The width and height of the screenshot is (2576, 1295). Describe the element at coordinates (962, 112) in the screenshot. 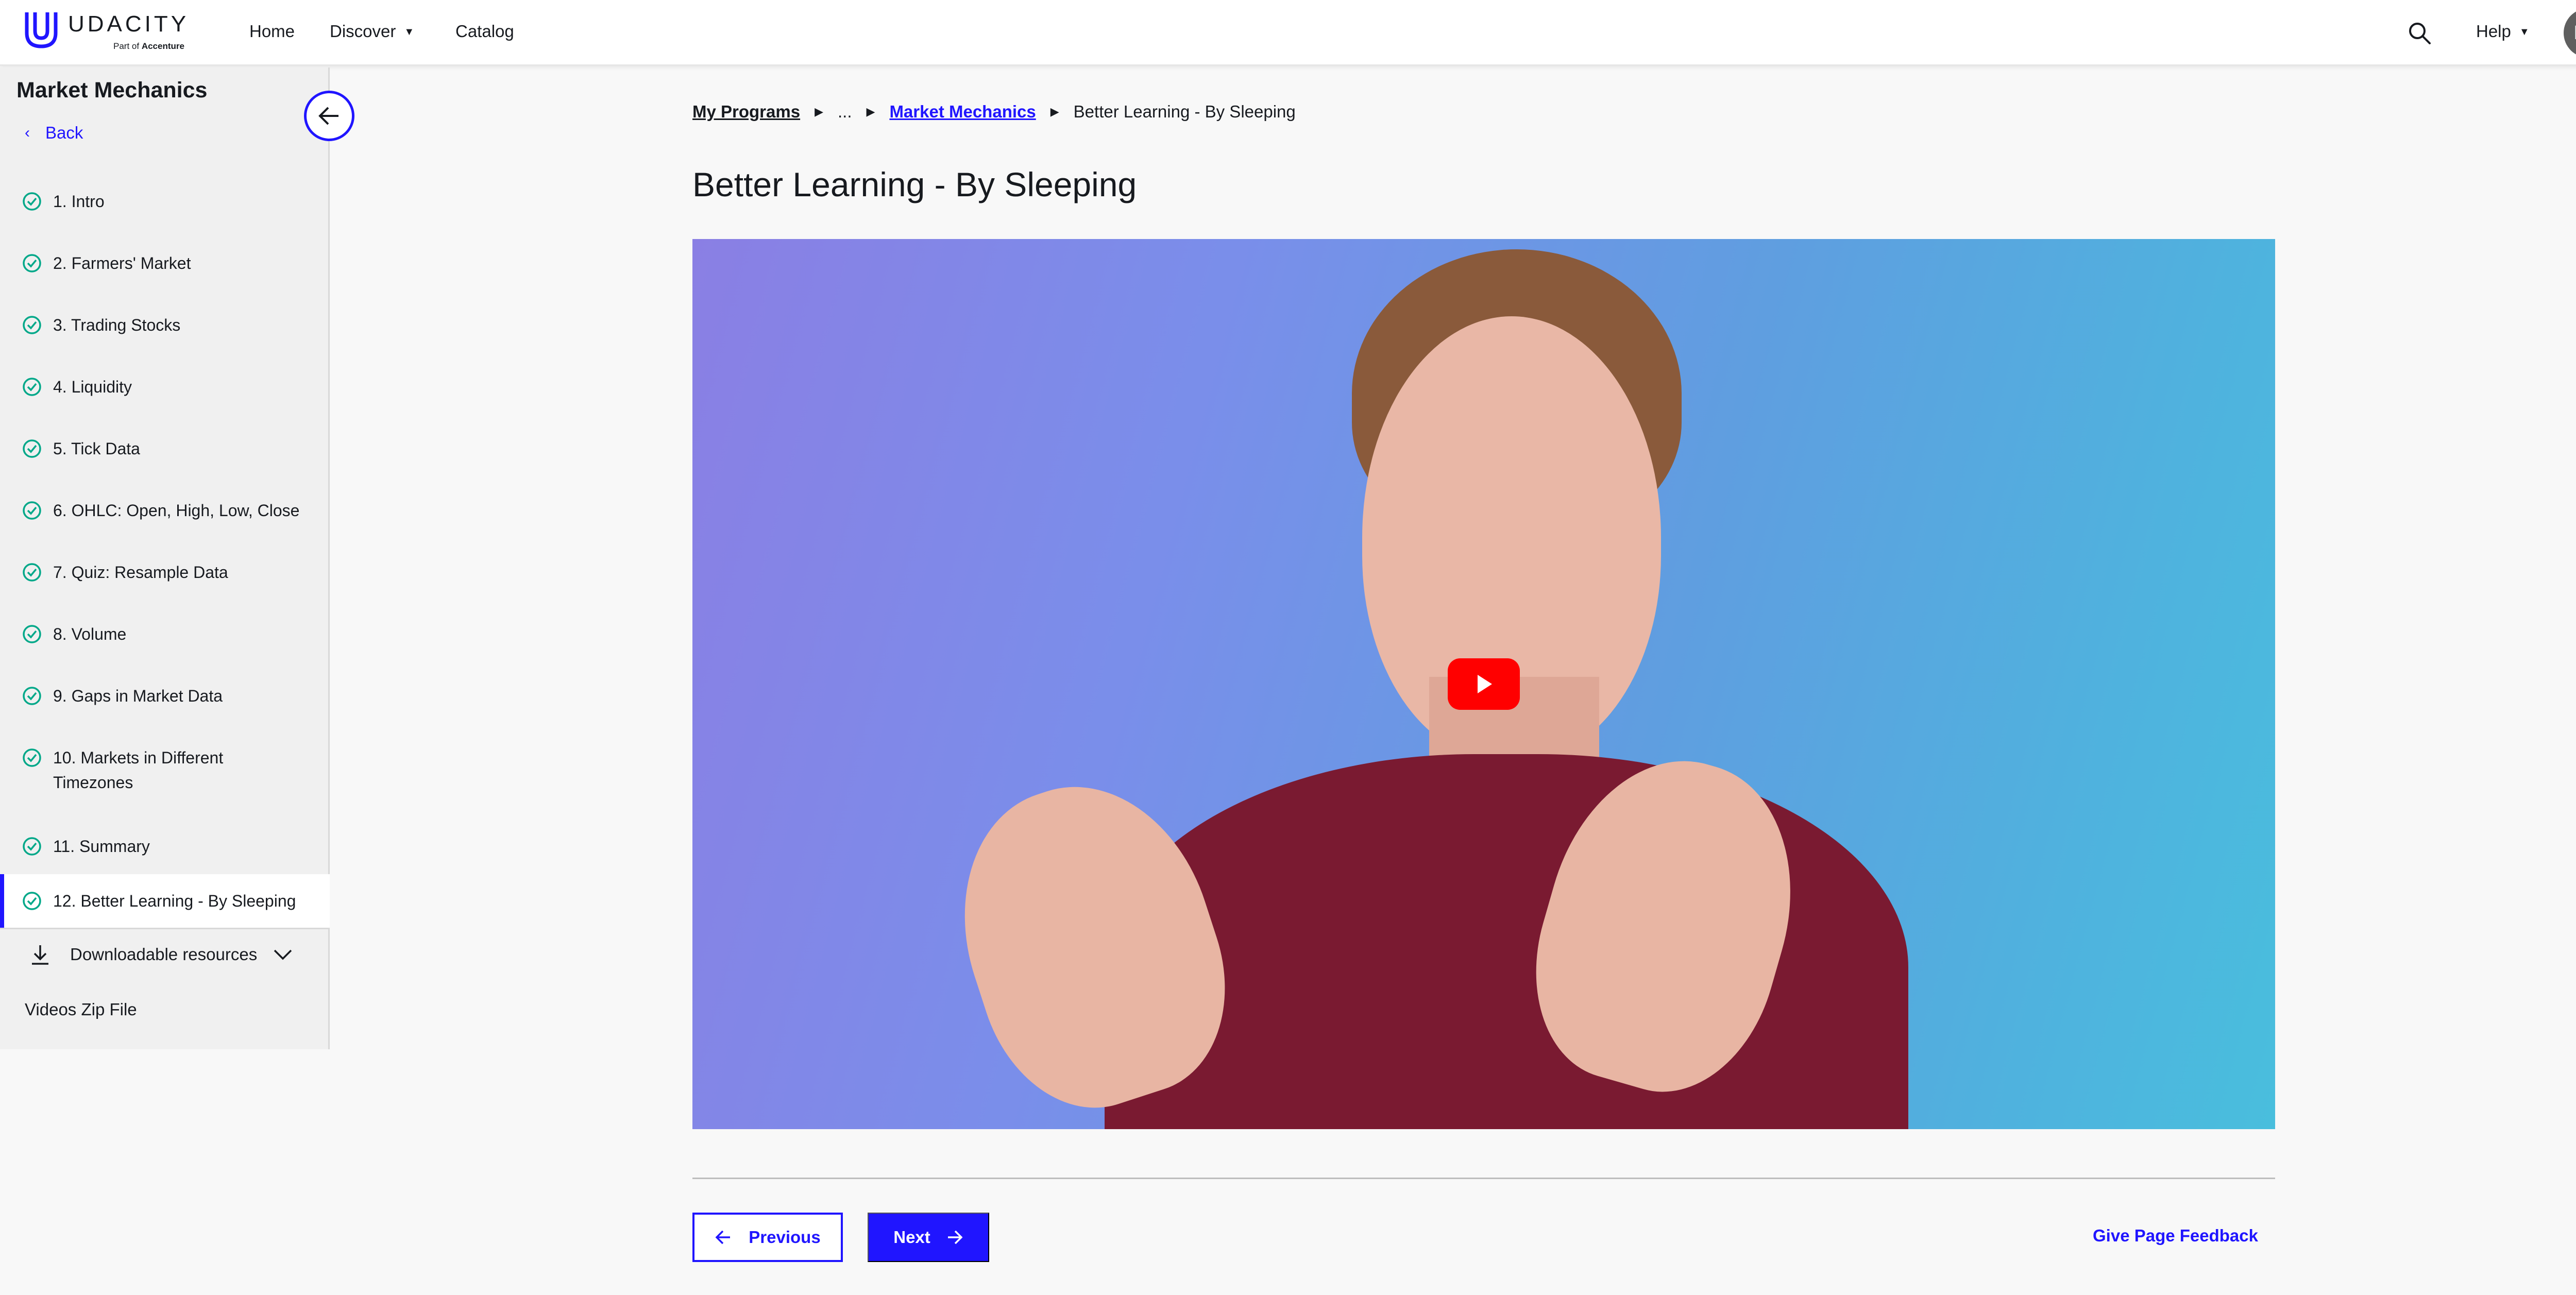

I see `breadcrumb-market-mechanics: Market Mechanics` at that location.